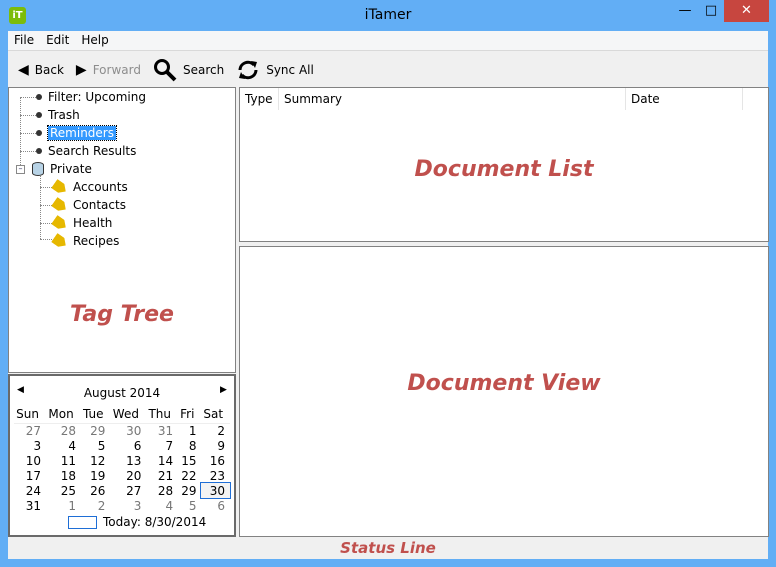 The width and height of the screenshot is (776, 567). Describe the element at coordinates (162, 475) in the screenshot. I see `calendar-day: 21` at that location.